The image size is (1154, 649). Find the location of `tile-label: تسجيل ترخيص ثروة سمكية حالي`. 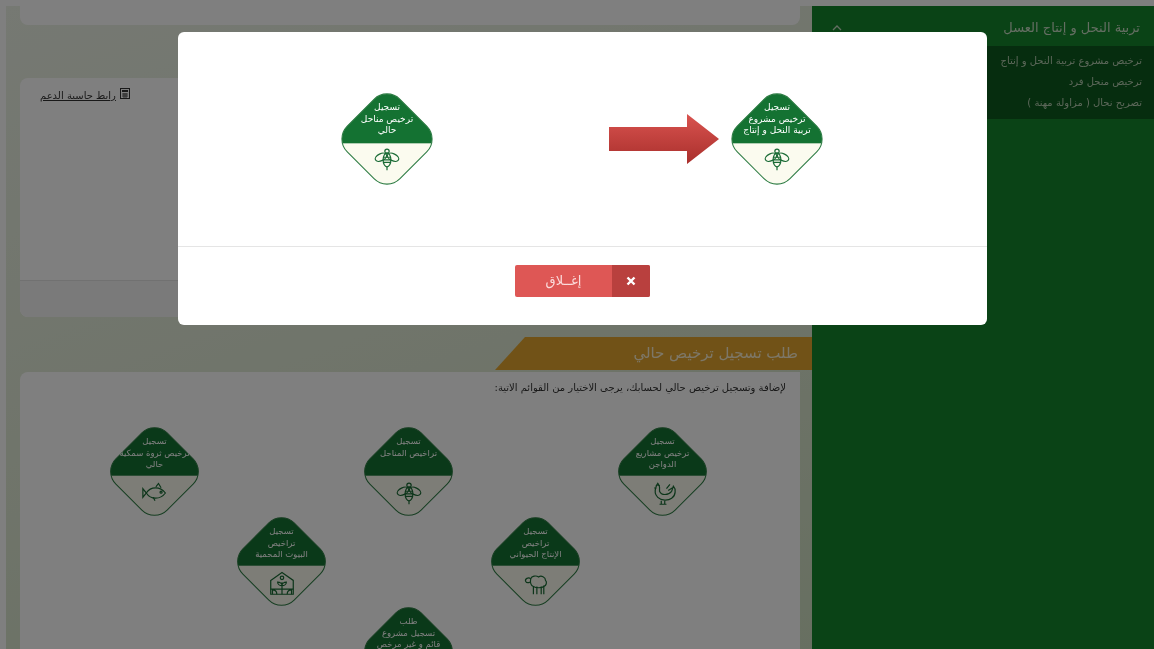

tile-label: تسجيل ترخيص ثروة سمكية حالي is located at coordinates (154, 453).